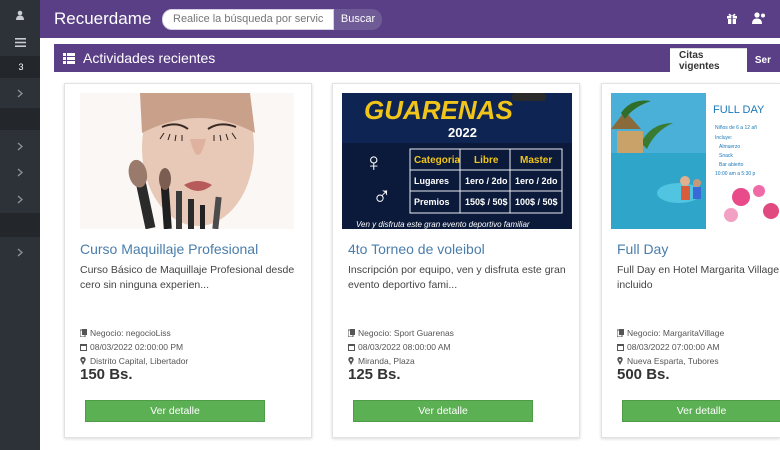 The height and width of the screenshot is (450, 780). I want to click on card-title: 4to Torneo de voleibol, so click(416, 249).